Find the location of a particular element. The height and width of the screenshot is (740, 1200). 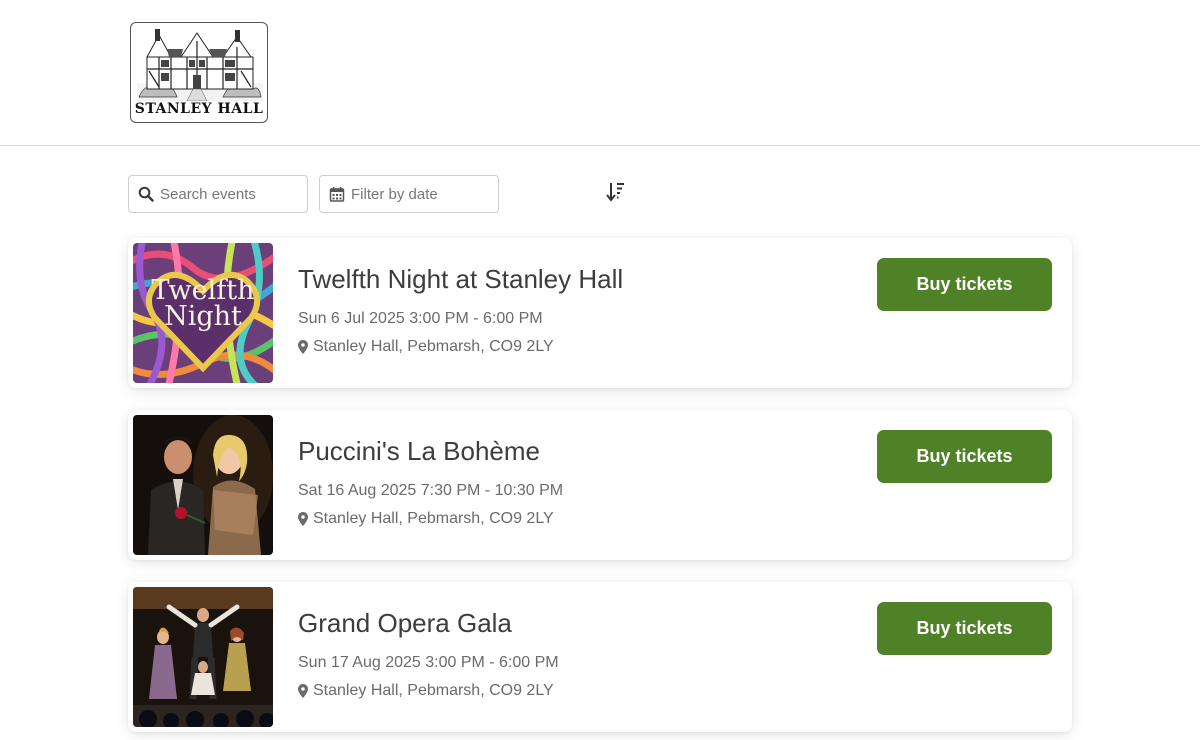

poster-title-line2: Night is located at coordinates (203, 316).